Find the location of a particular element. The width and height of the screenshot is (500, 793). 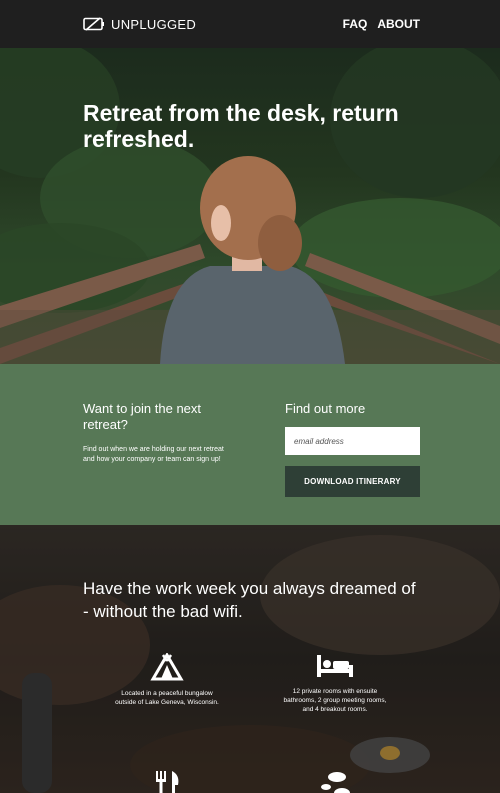

tent-icon is located at coordinates (167, 667).